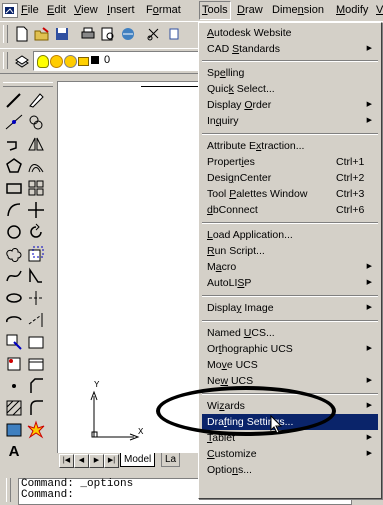 The height and width of the screenshot is (505, 383). Describe the element at coordinates (97, 385) in the screenshot. I see `ucs-y-label: Y` at that location.